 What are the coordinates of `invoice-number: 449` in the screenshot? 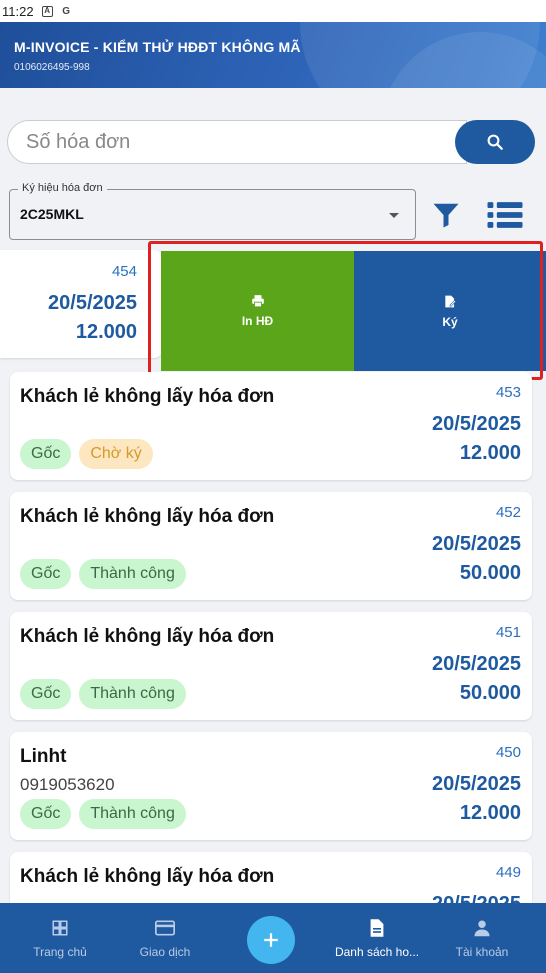 It's located at (508, 872).